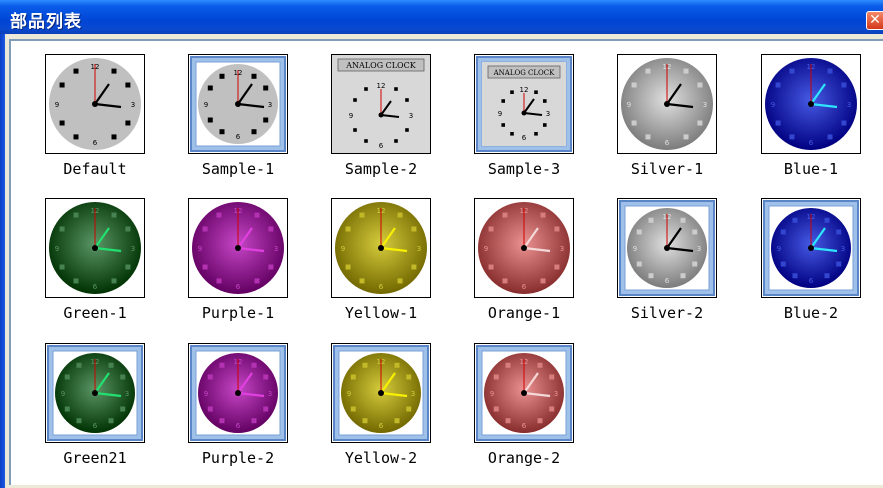  What do you see at coordinates (46, 22) in the screenshot?
I see `window-title: 部品列表` at bounding box center [46, 22].